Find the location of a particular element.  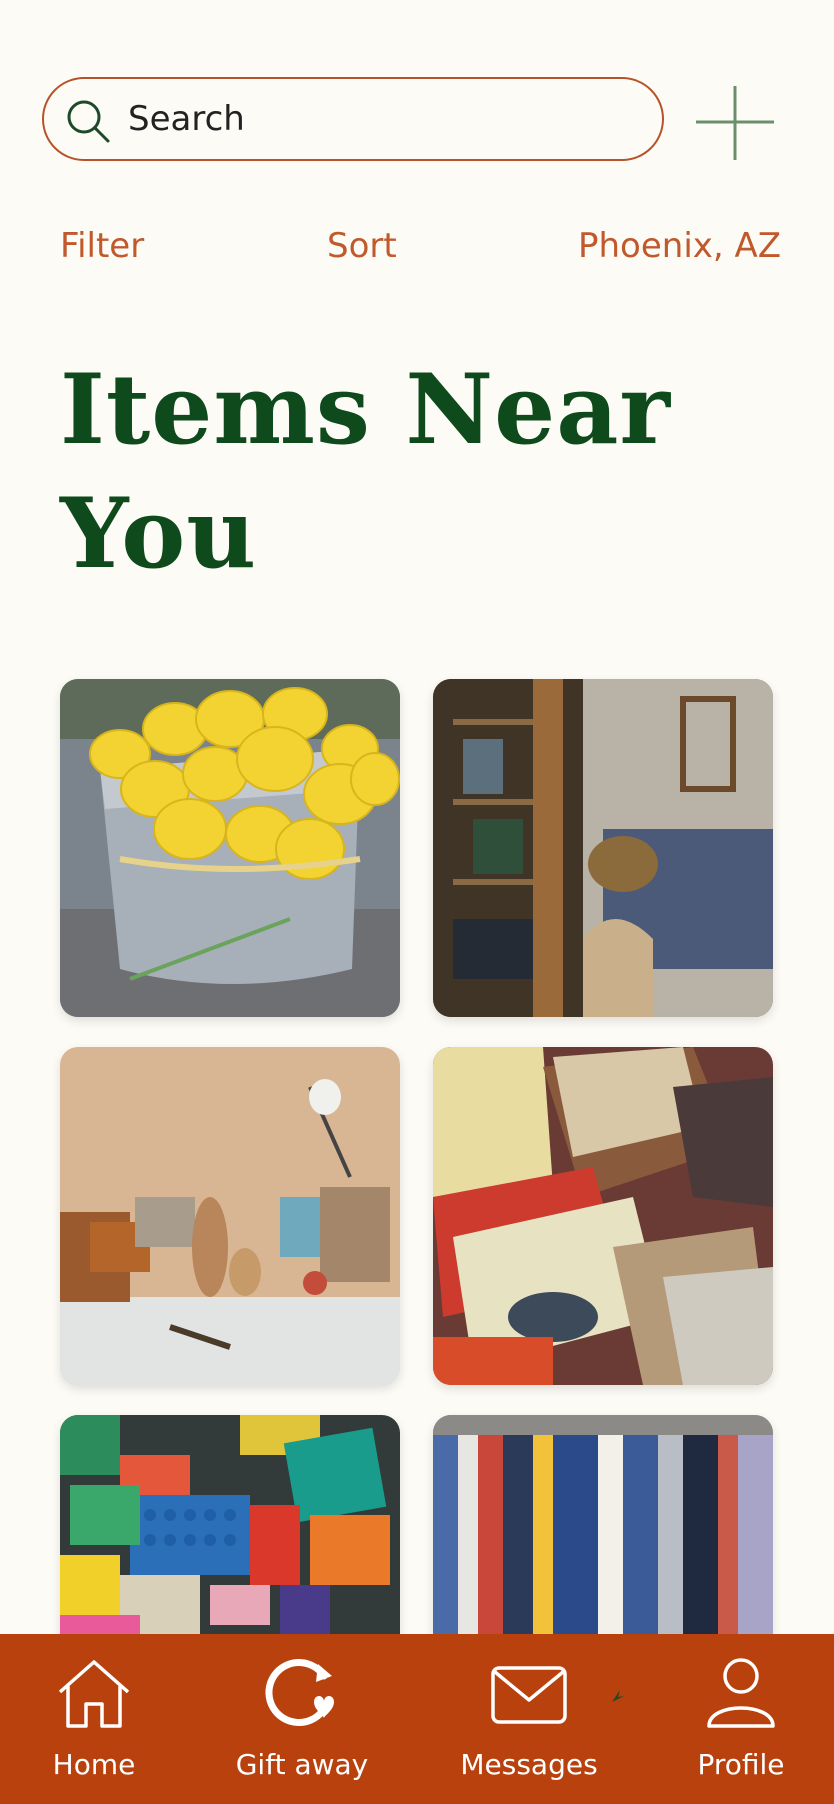

nav-home: Home is located at coordinates (94, 1721).